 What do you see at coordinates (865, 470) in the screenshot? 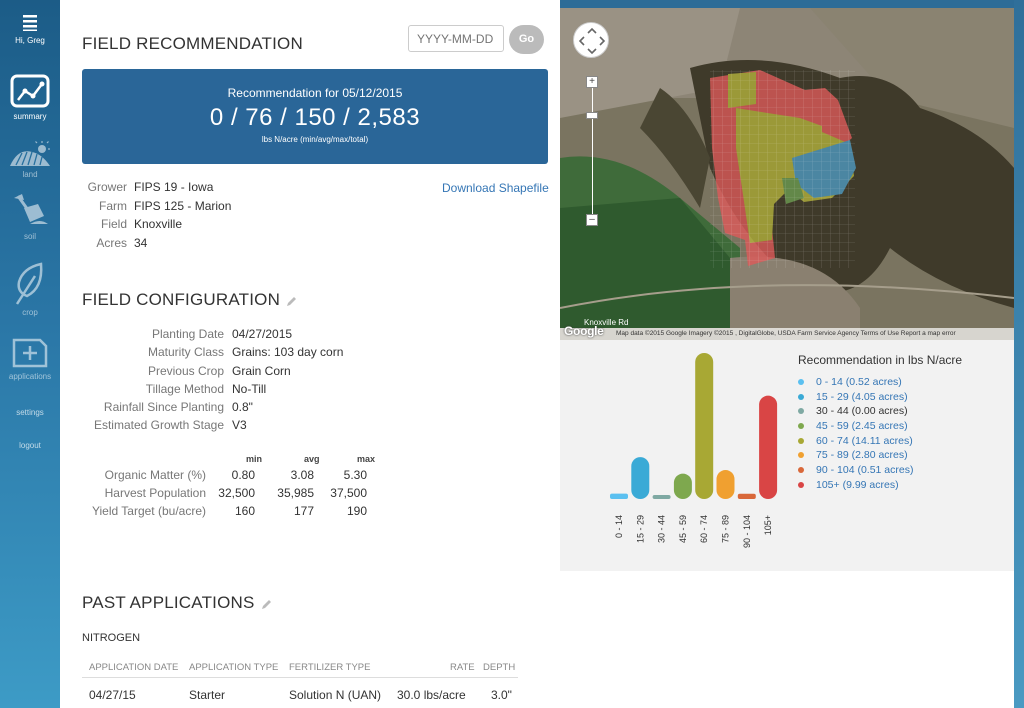
I see `legend-label-6: 90 - 104 (0.51 acres)` at bounding box center [865, 470].